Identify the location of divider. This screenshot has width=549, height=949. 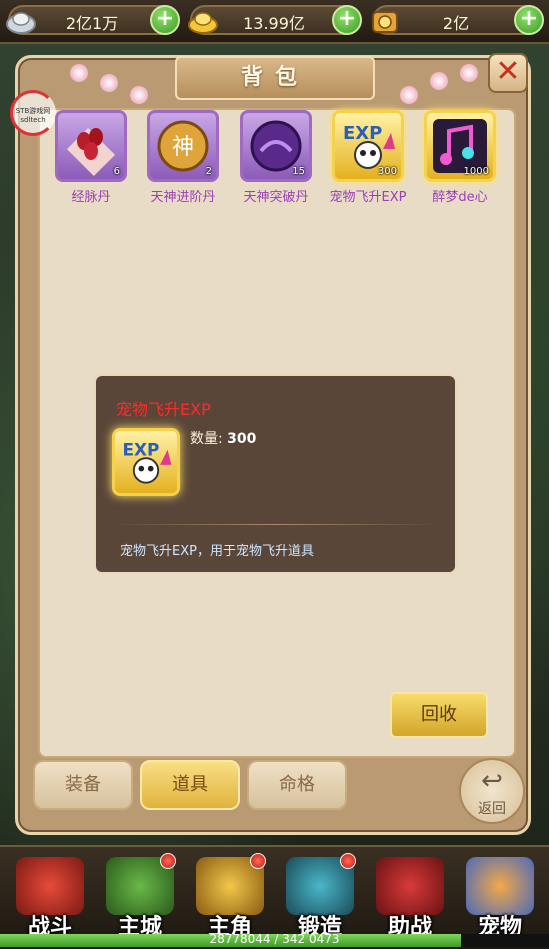
(275, 524).